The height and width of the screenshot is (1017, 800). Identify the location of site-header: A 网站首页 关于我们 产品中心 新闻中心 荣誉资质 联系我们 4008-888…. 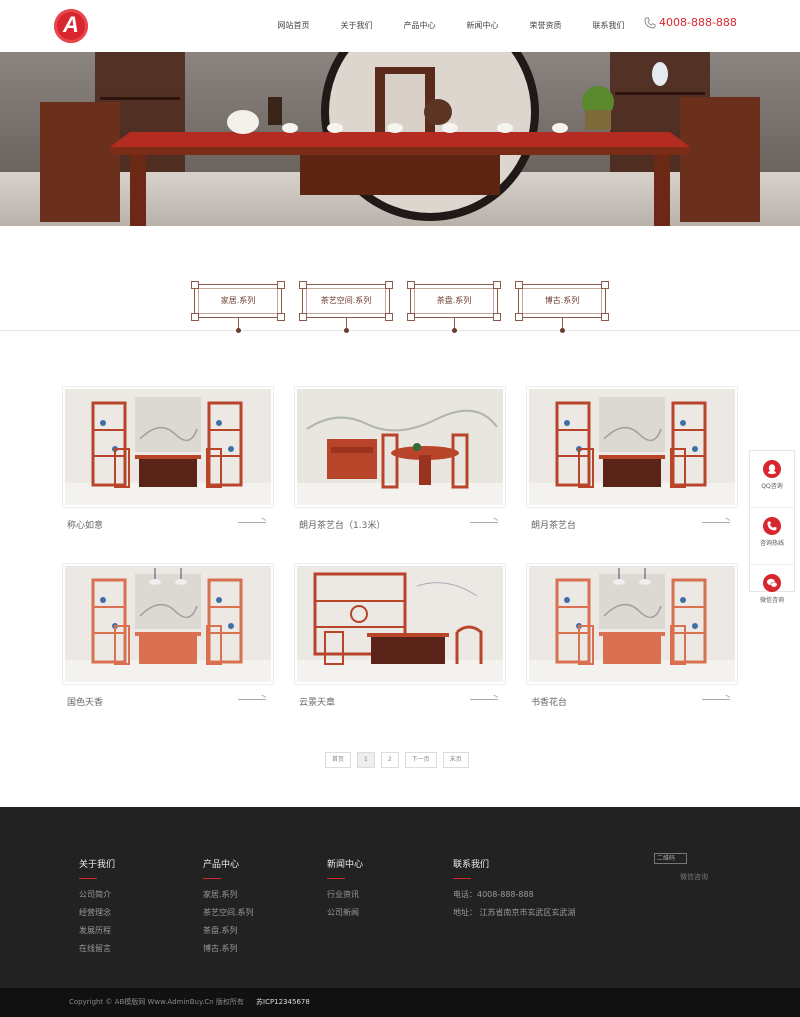
(400, 26).